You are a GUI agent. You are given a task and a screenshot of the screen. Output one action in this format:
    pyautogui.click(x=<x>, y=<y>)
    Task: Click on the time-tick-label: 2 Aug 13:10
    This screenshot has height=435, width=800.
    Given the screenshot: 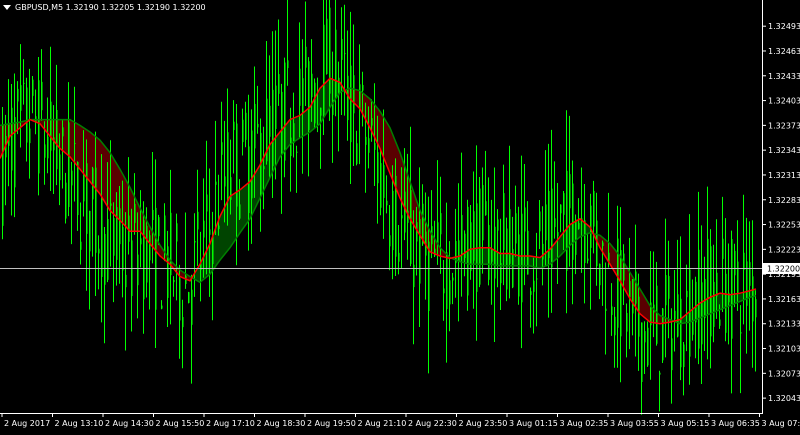 What is the action you would take?
    pyautogui.click(x=79, y=423)
    